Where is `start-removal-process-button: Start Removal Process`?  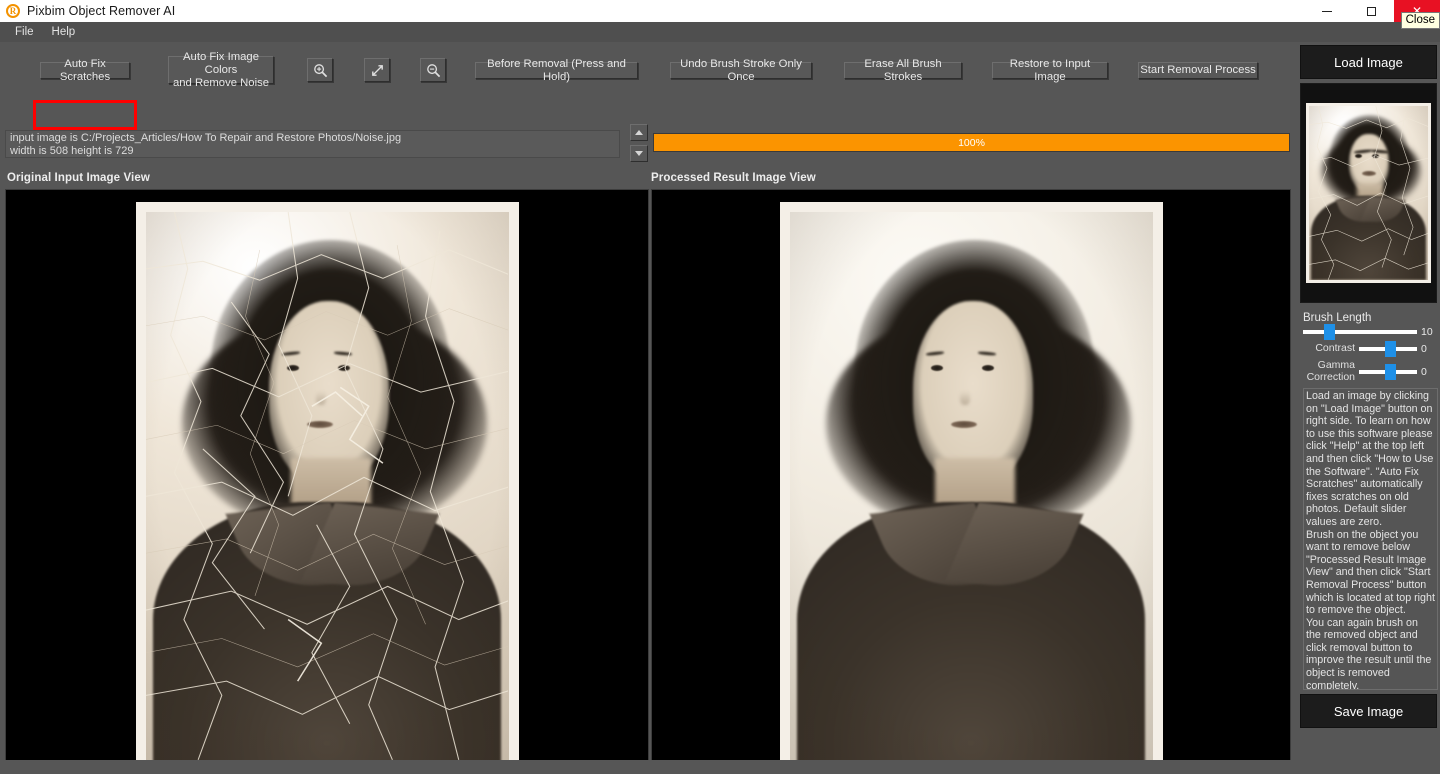 start-removal-process-button: Start Removal Process is located at coordinates (1198, 70).